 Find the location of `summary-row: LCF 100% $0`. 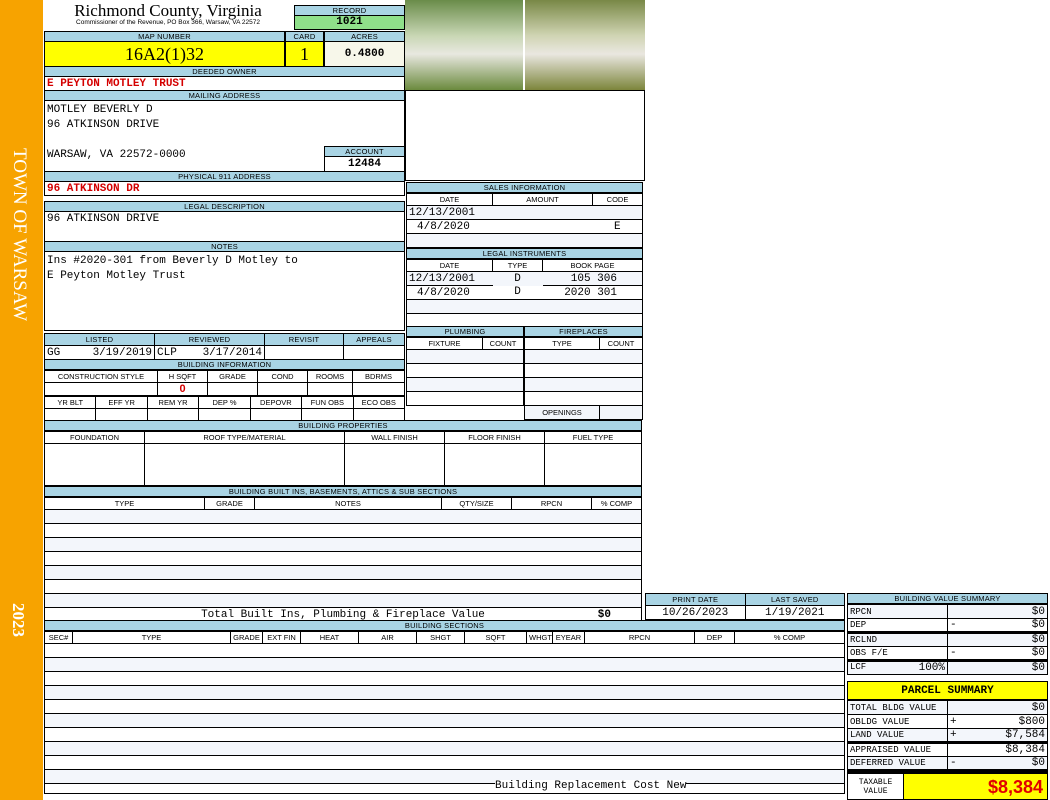

summary-row: LCF 100% $0 is located at coordinates (947, 667).